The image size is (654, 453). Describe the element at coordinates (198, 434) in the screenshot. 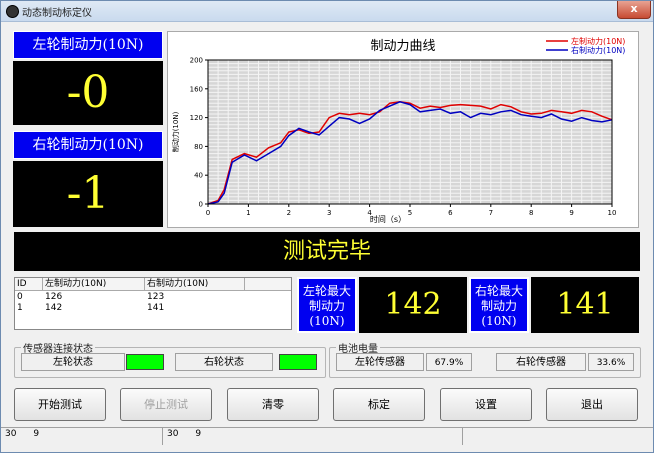

I see `status-seg2-b: 9` at that location.